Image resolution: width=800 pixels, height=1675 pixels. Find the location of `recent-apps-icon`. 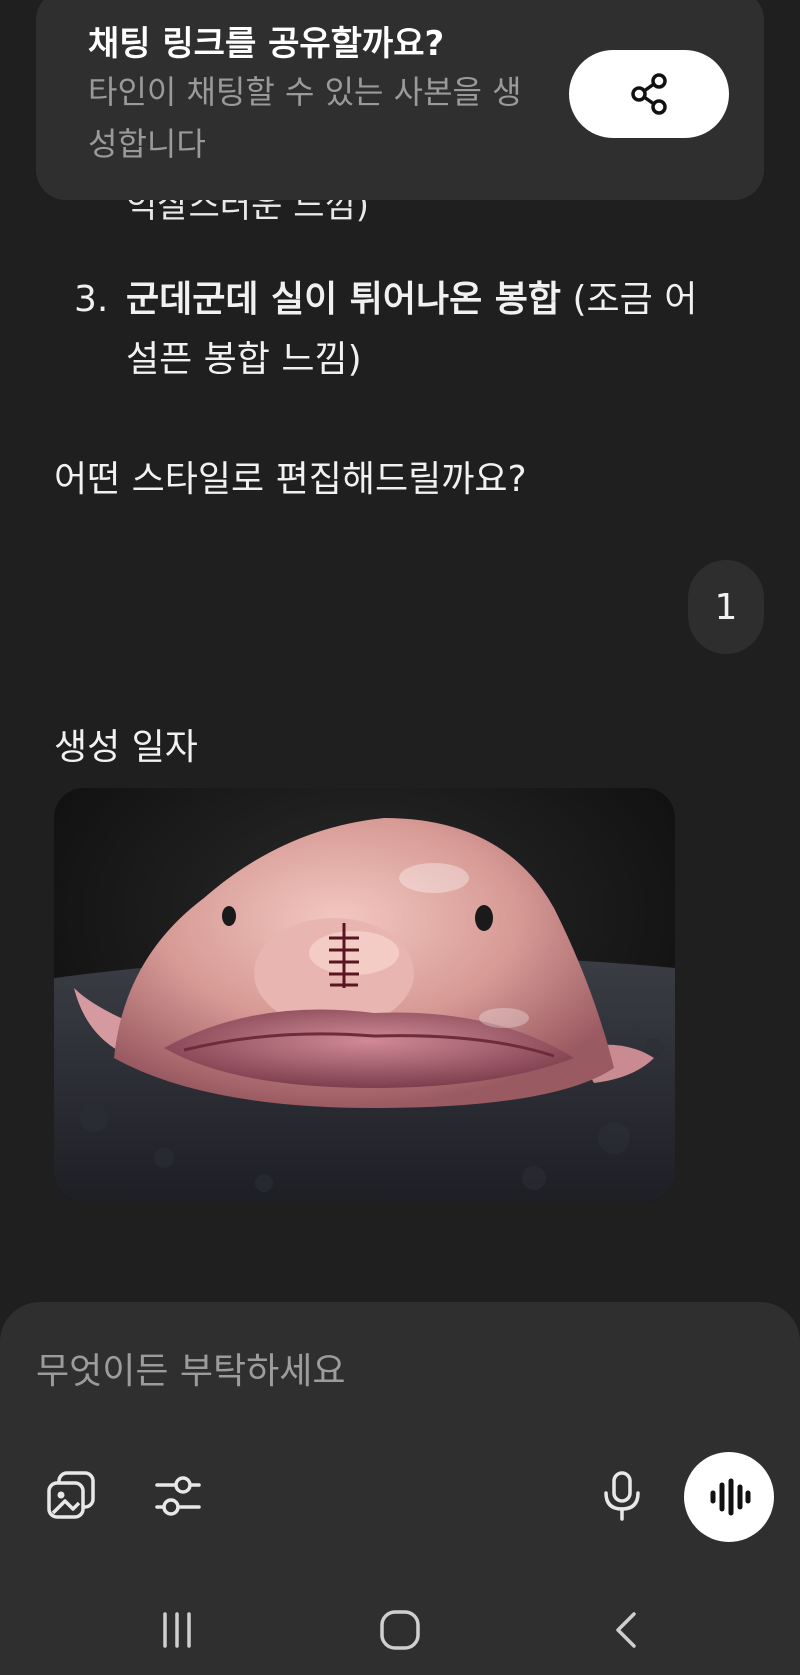

recent-apps-icon is located at coordinates (177, 1630).